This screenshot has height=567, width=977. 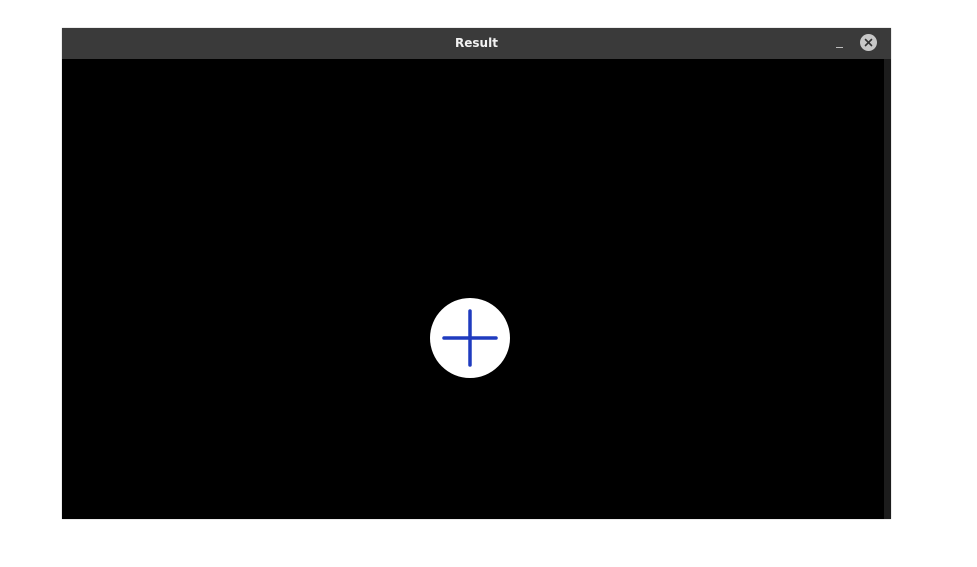 I want to click on window-right-edge, so click(x=887, y=289).